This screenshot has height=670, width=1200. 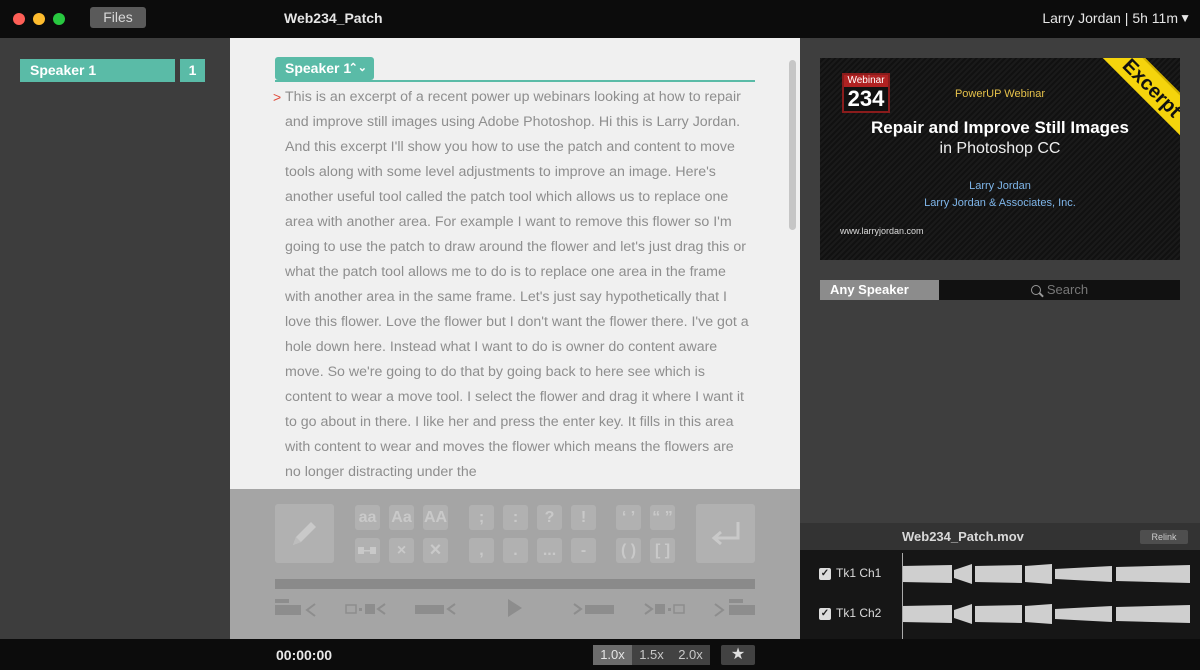 I want to click on zoom-window-button, so click(x=59, y=19).